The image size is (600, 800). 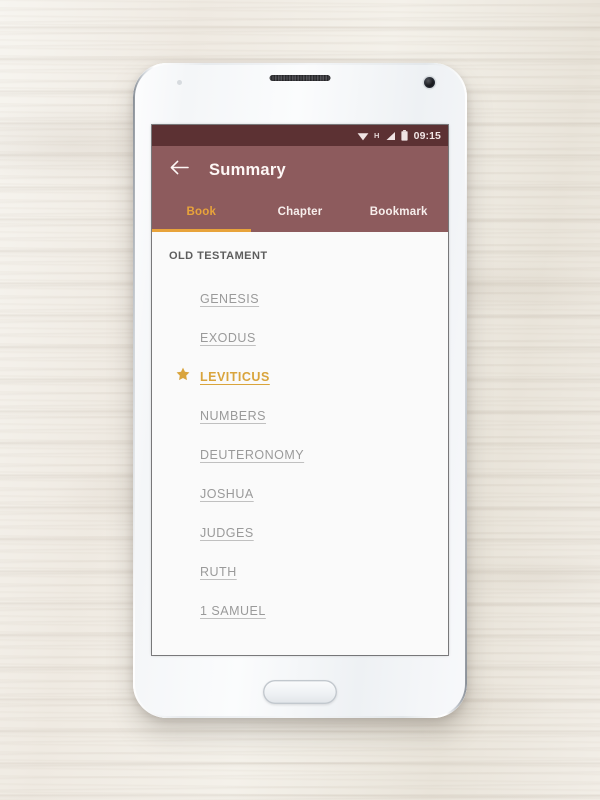 I want to click on list-item: DEUTERONOMY, so click(x=300, y=454).